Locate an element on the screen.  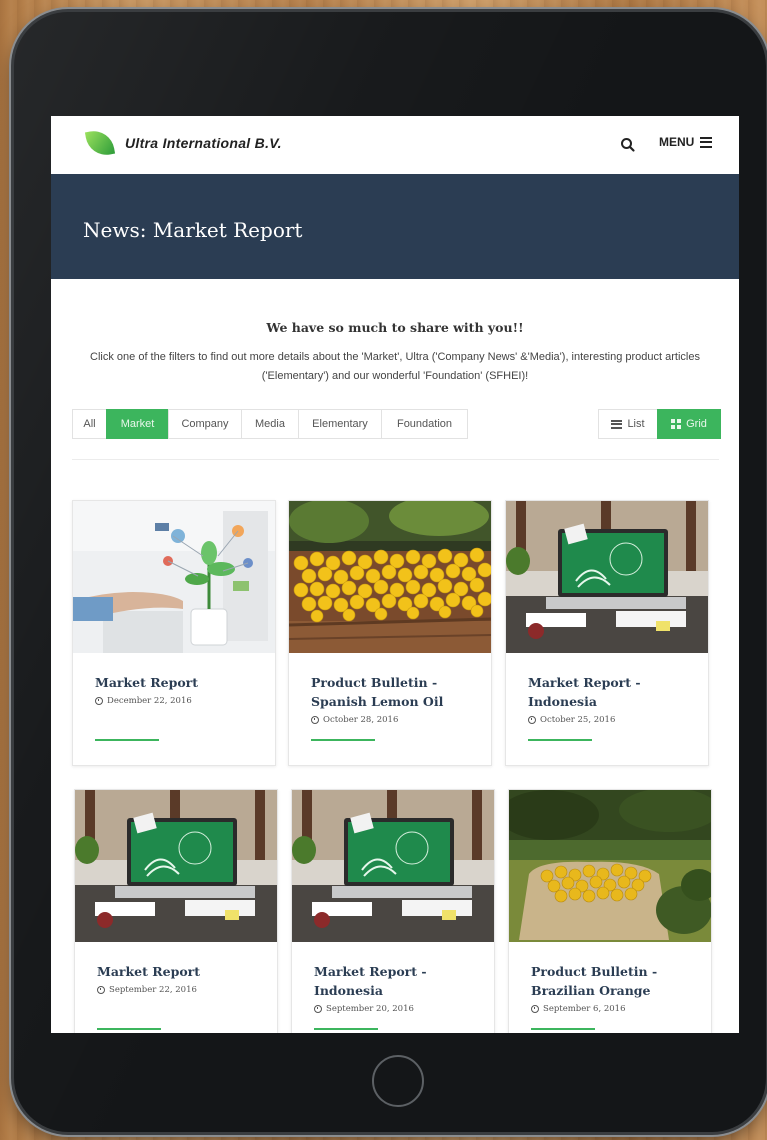
card-date: September 22, 2016 is located at coordinates (147, 990).